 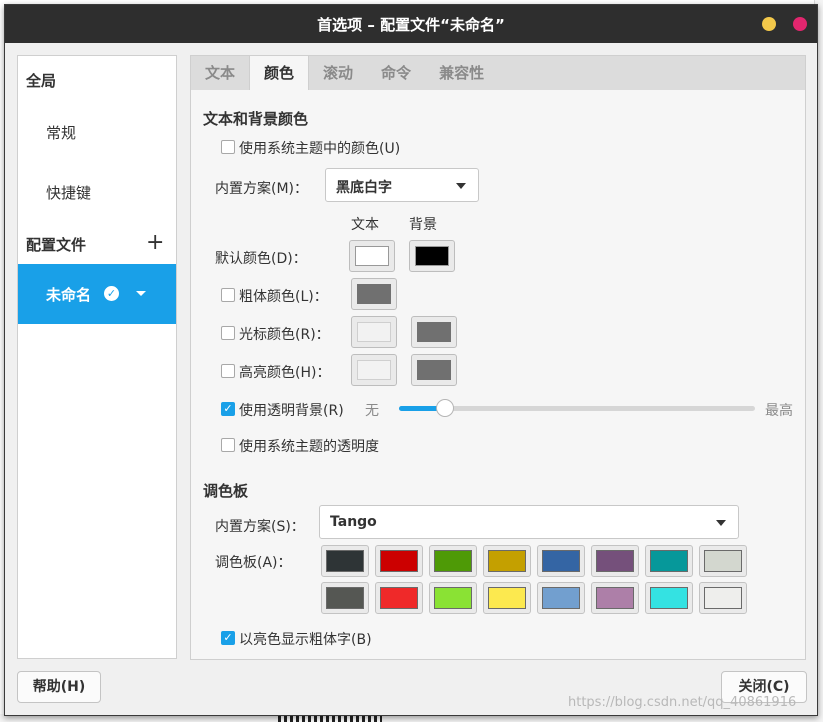 I want to click on bold-color-label: 粗体颜色(L)：, so click(x=283, y=297).